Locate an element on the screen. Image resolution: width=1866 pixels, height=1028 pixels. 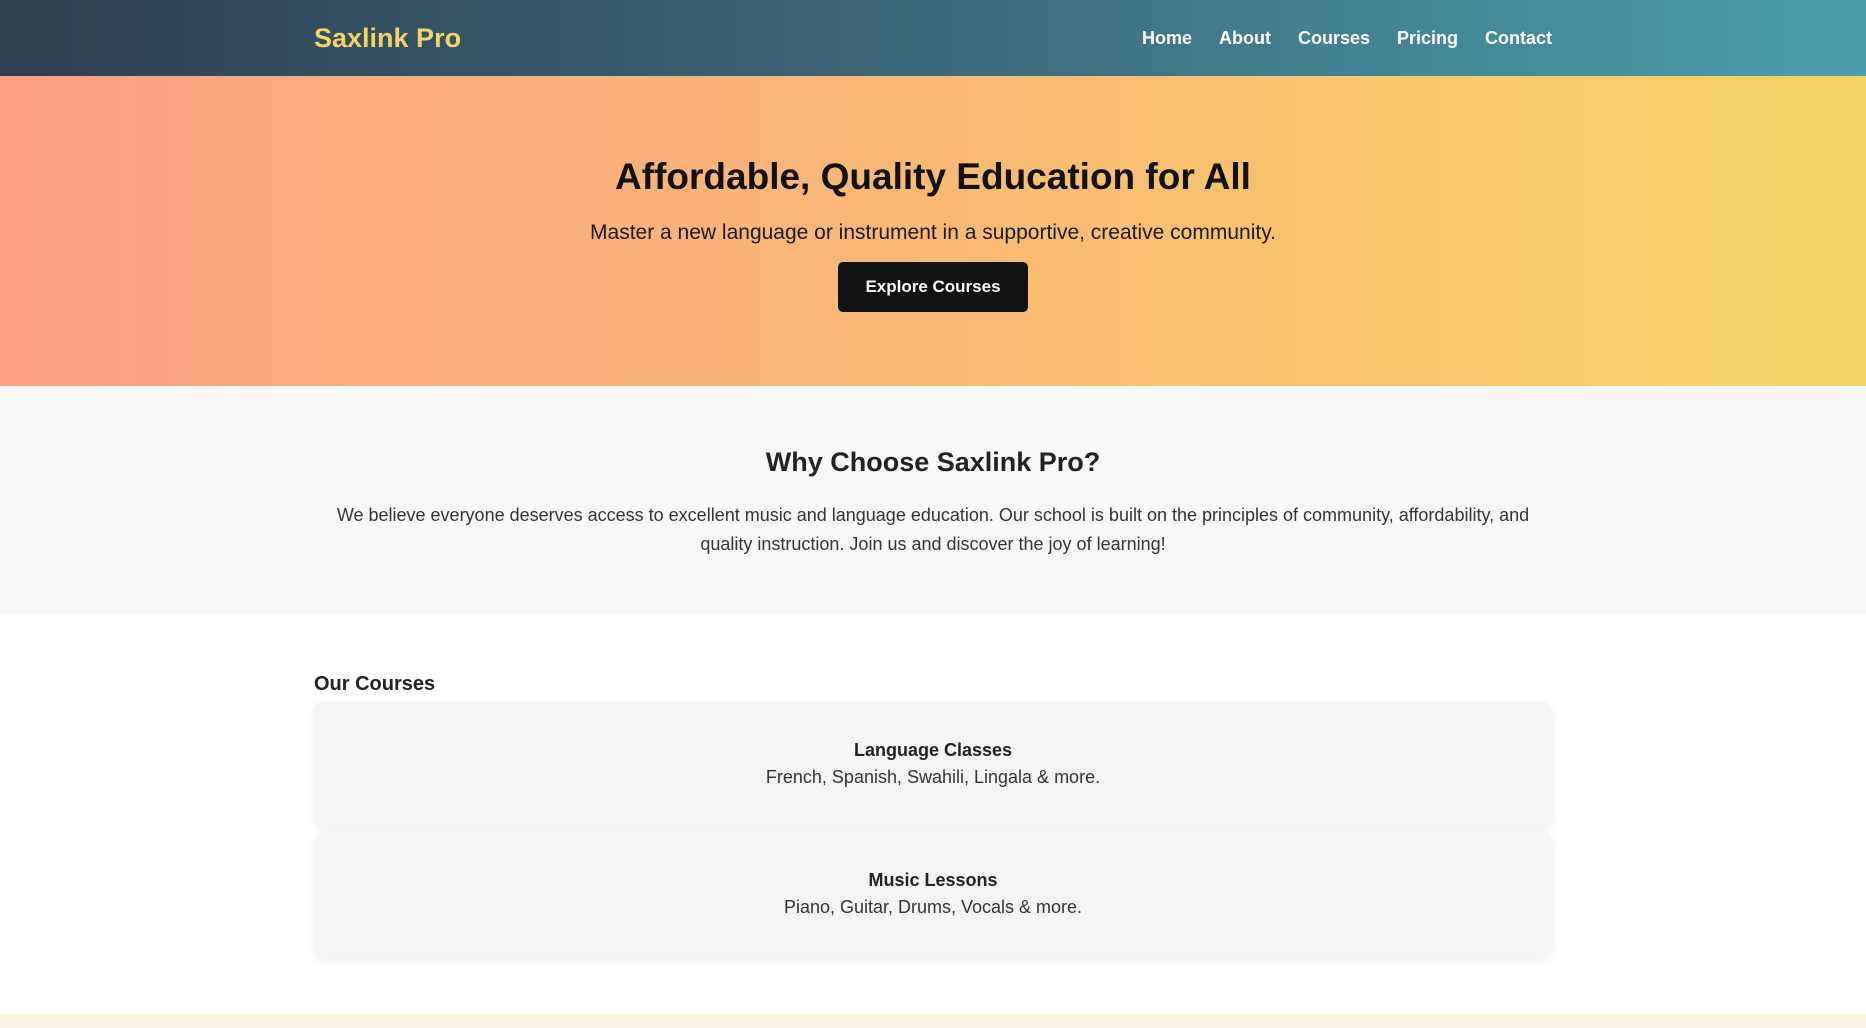
nav-link-courses: Courses is located at coordinates (1334, 38).